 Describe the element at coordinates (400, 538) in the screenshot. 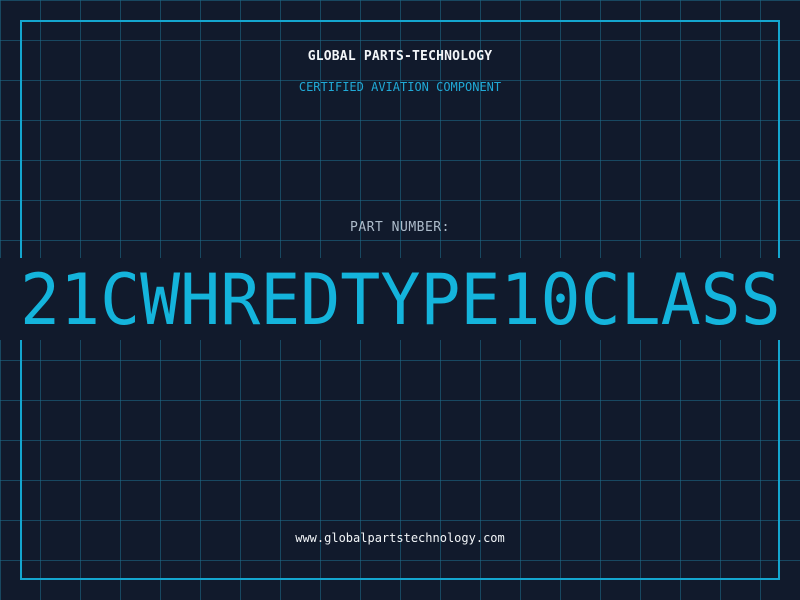

I see `website-url: www.globalpartstechnology.com` at that location.